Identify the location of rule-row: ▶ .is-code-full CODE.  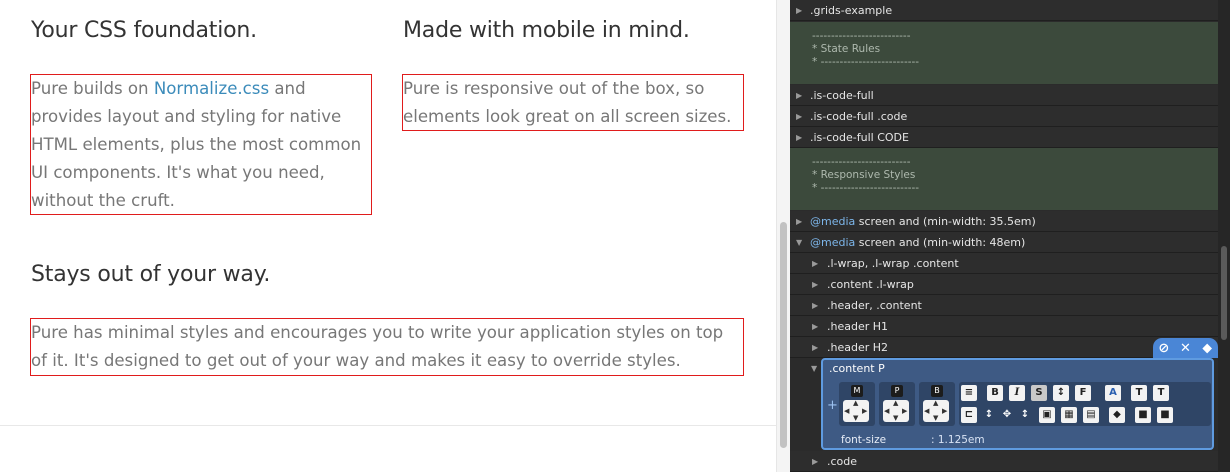
(1004, 137).